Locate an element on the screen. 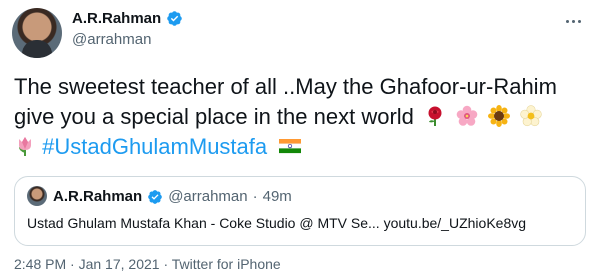 This screenshot has width=600, height=280. author-name-row: A.R.Rahman is located at coordinates (127, 18).